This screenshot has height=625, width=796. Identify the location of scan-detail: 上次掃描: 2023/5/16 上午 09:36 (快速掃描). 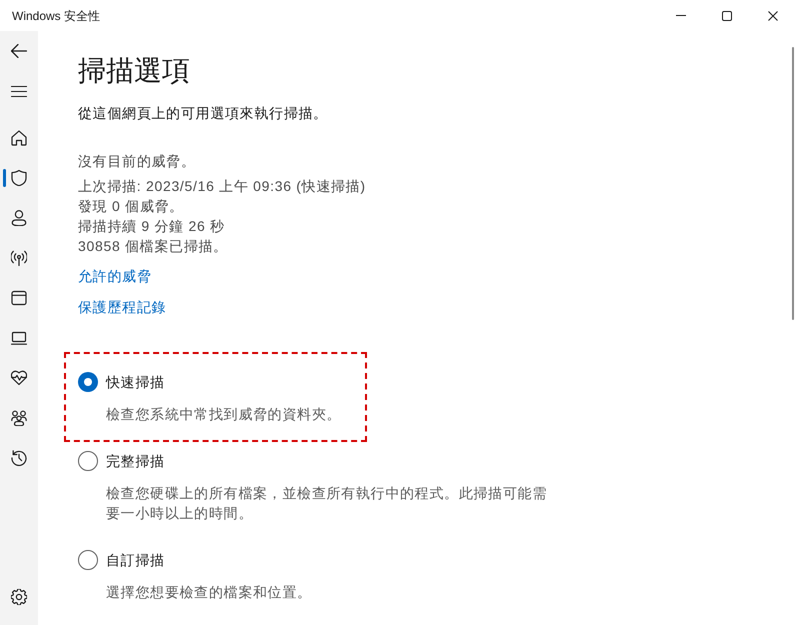
(222, 186).